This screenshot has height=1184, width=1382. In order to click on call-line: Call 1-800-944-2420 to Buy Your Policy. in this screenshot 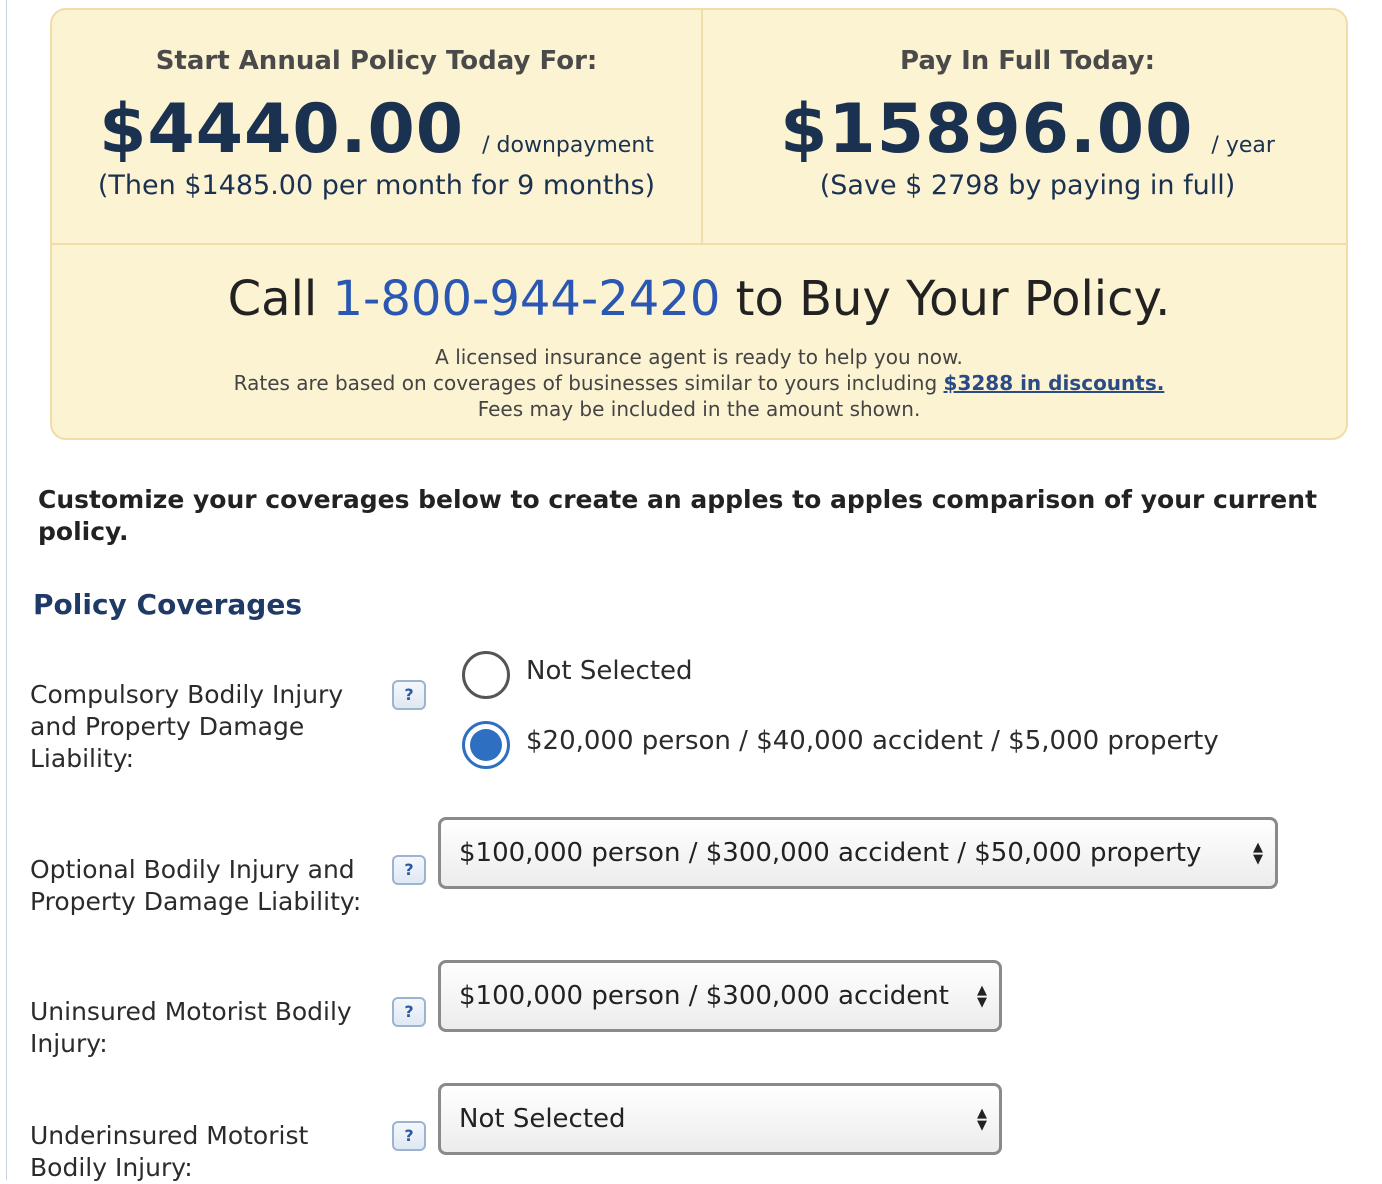, I will do `click(699, 299)`.